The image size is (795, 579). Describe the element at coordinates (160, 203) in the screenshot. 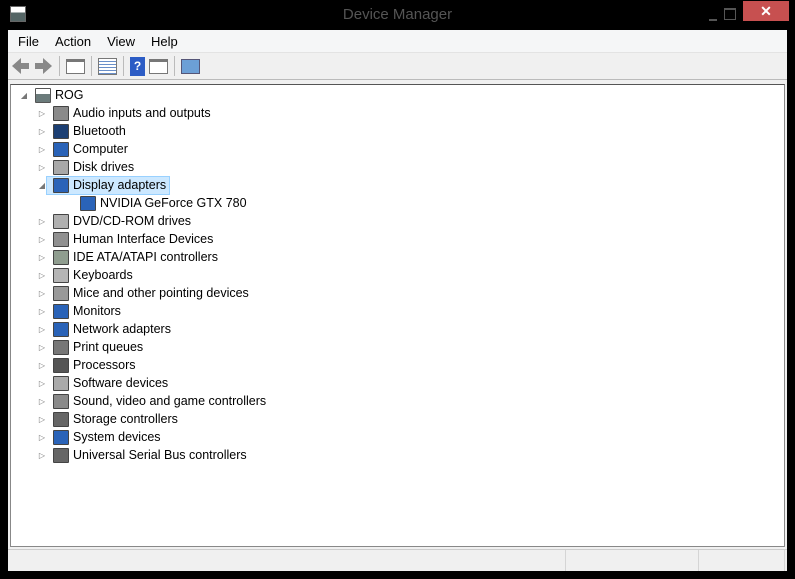

I see `tree-device: NVIDIA GeForce GTX 780` at that location.